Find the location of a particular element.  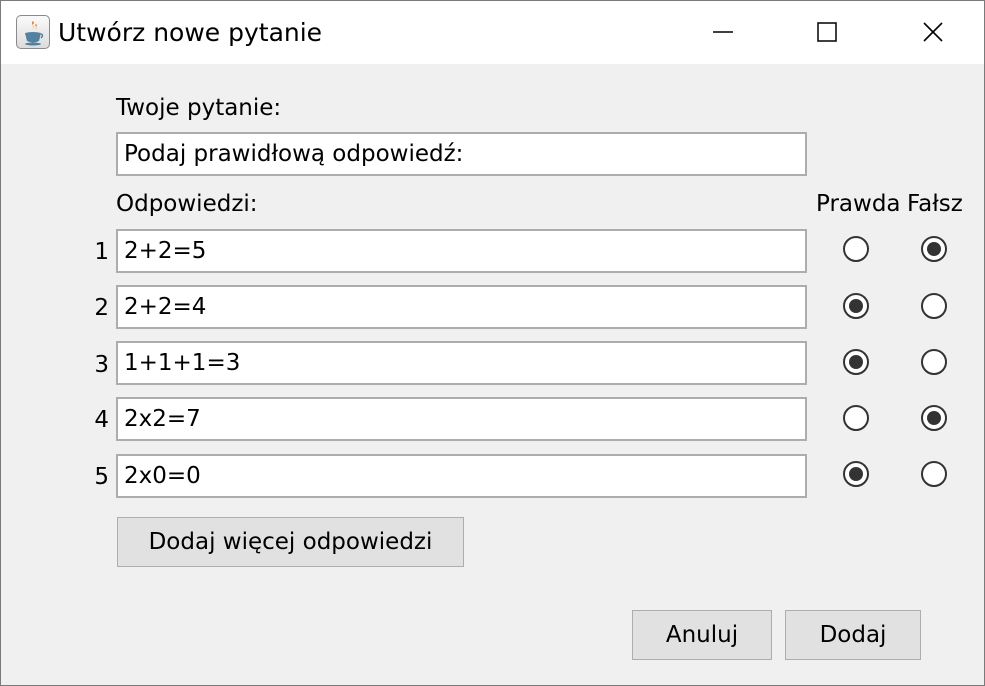

title-bar: Utwórz nowe pytanie is located at coordinates (492, 32).